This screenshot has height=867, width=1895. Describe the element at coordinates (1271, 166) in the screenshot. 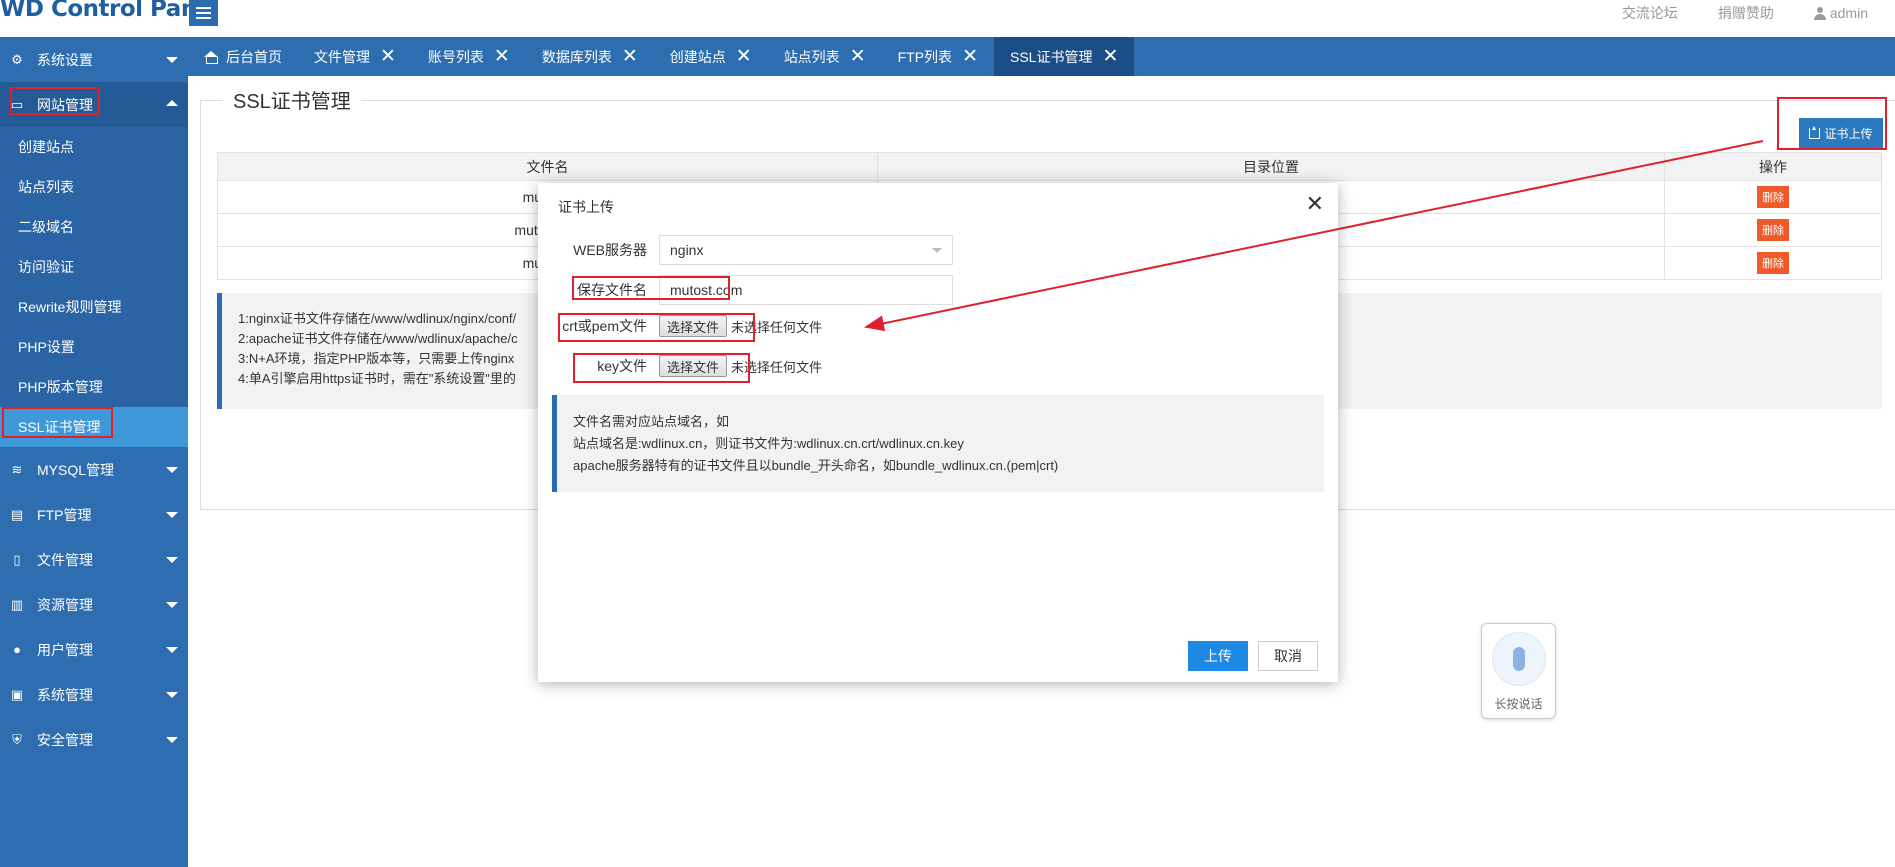

I see `col-directory: 目录位置` at that location.